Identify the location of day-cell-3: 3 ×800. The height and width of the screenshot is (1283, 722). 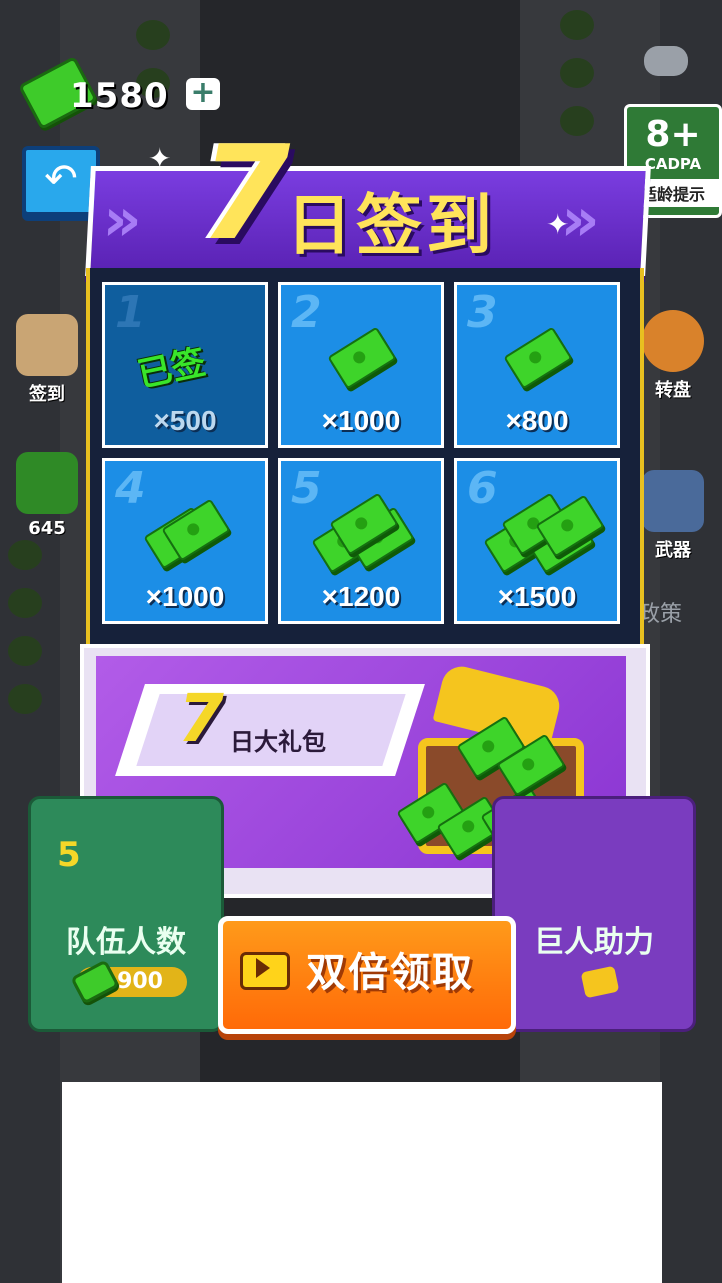
(537, 365).